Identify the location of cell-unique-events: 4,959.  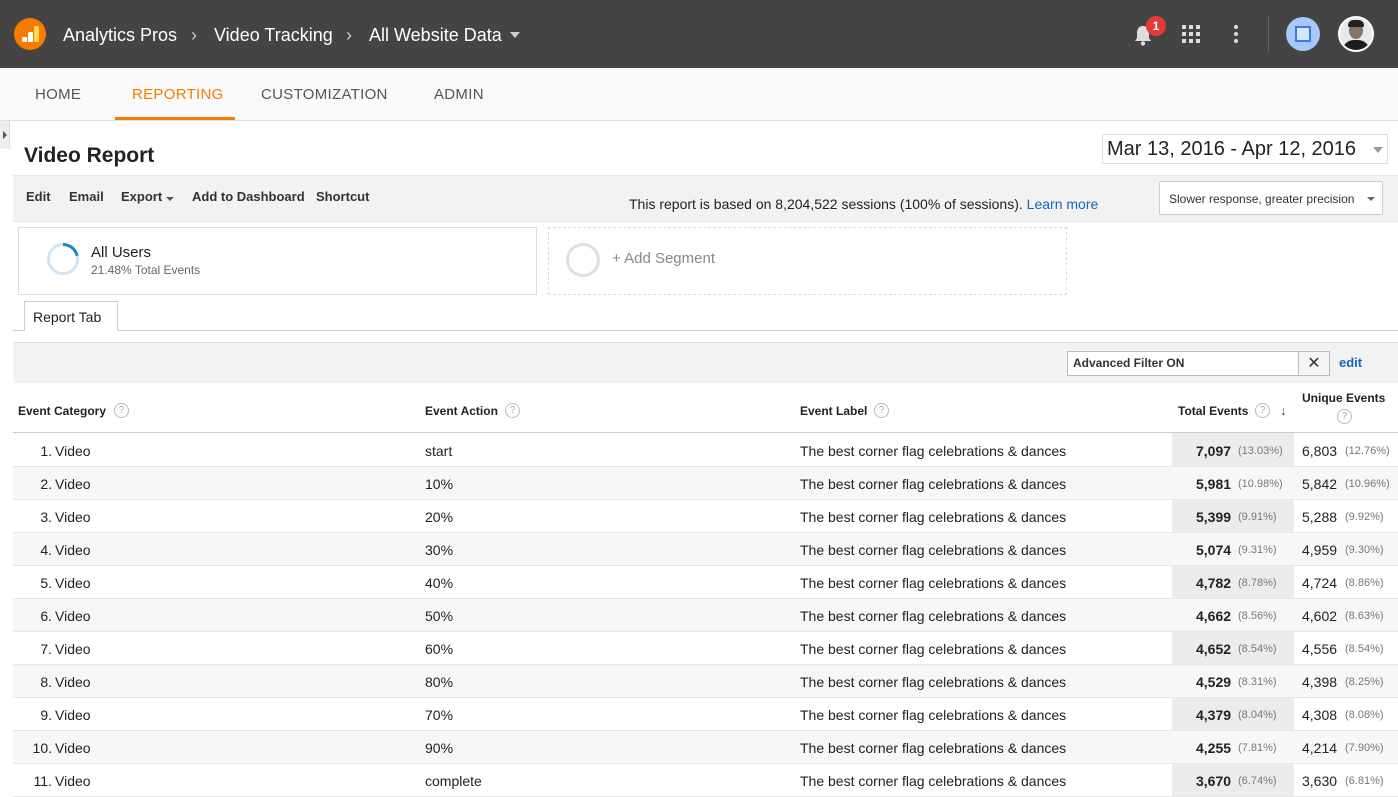
(1320, 550).